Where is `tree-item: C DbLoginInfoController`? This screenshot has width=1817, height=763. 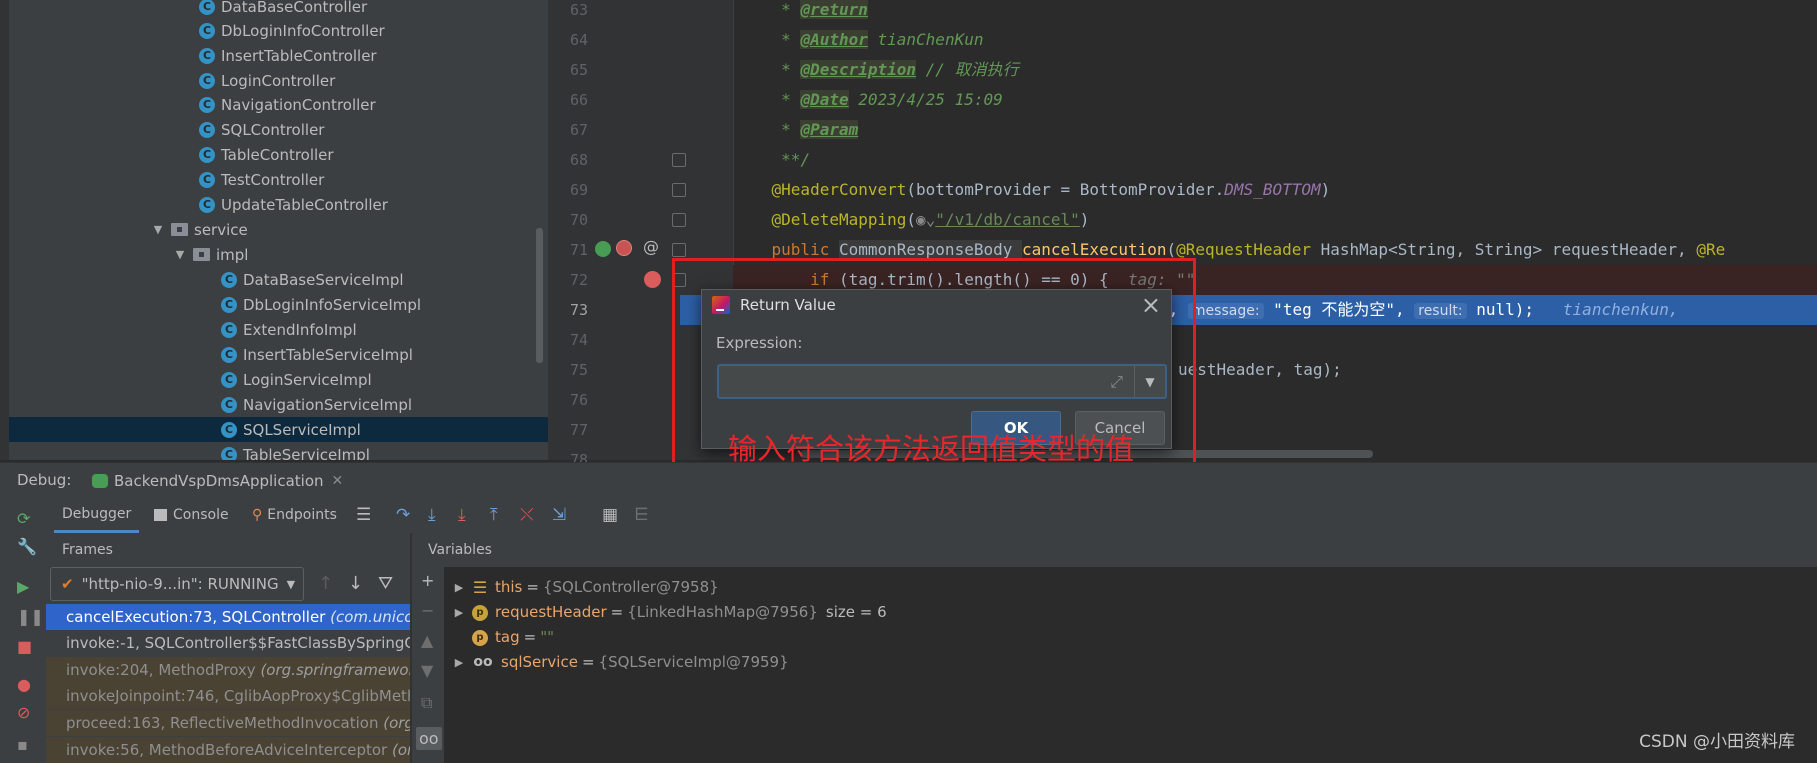
tree-item: C DbLoginInfoController is located at coordinates (278, 30).